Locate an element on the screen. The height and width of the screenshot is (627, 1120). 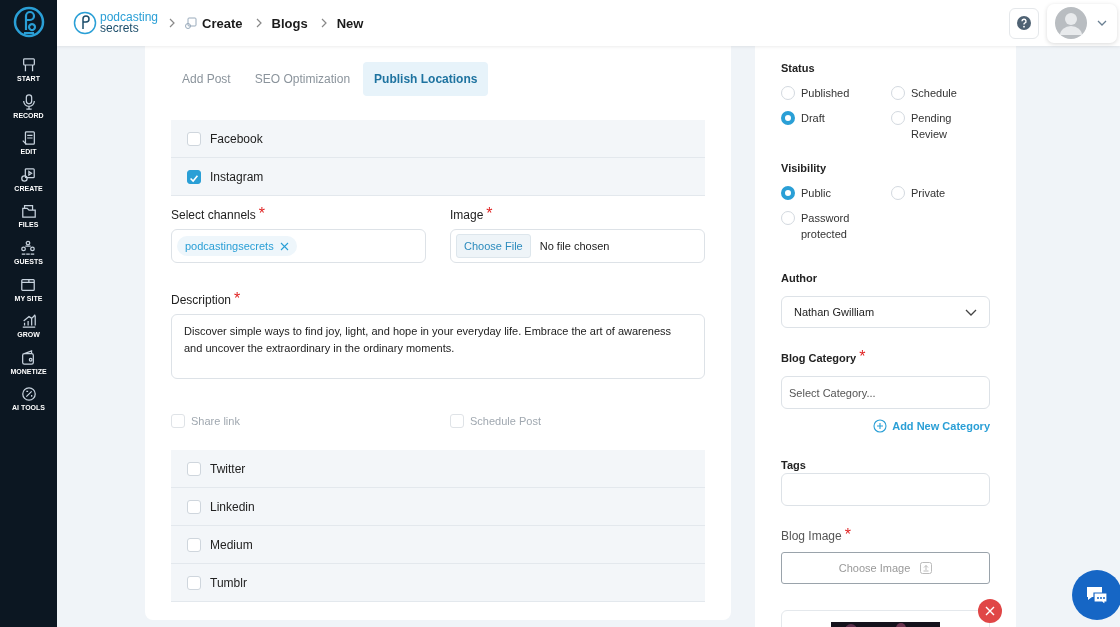
radio-label: Pending Review is located at coordinates (932, 126).